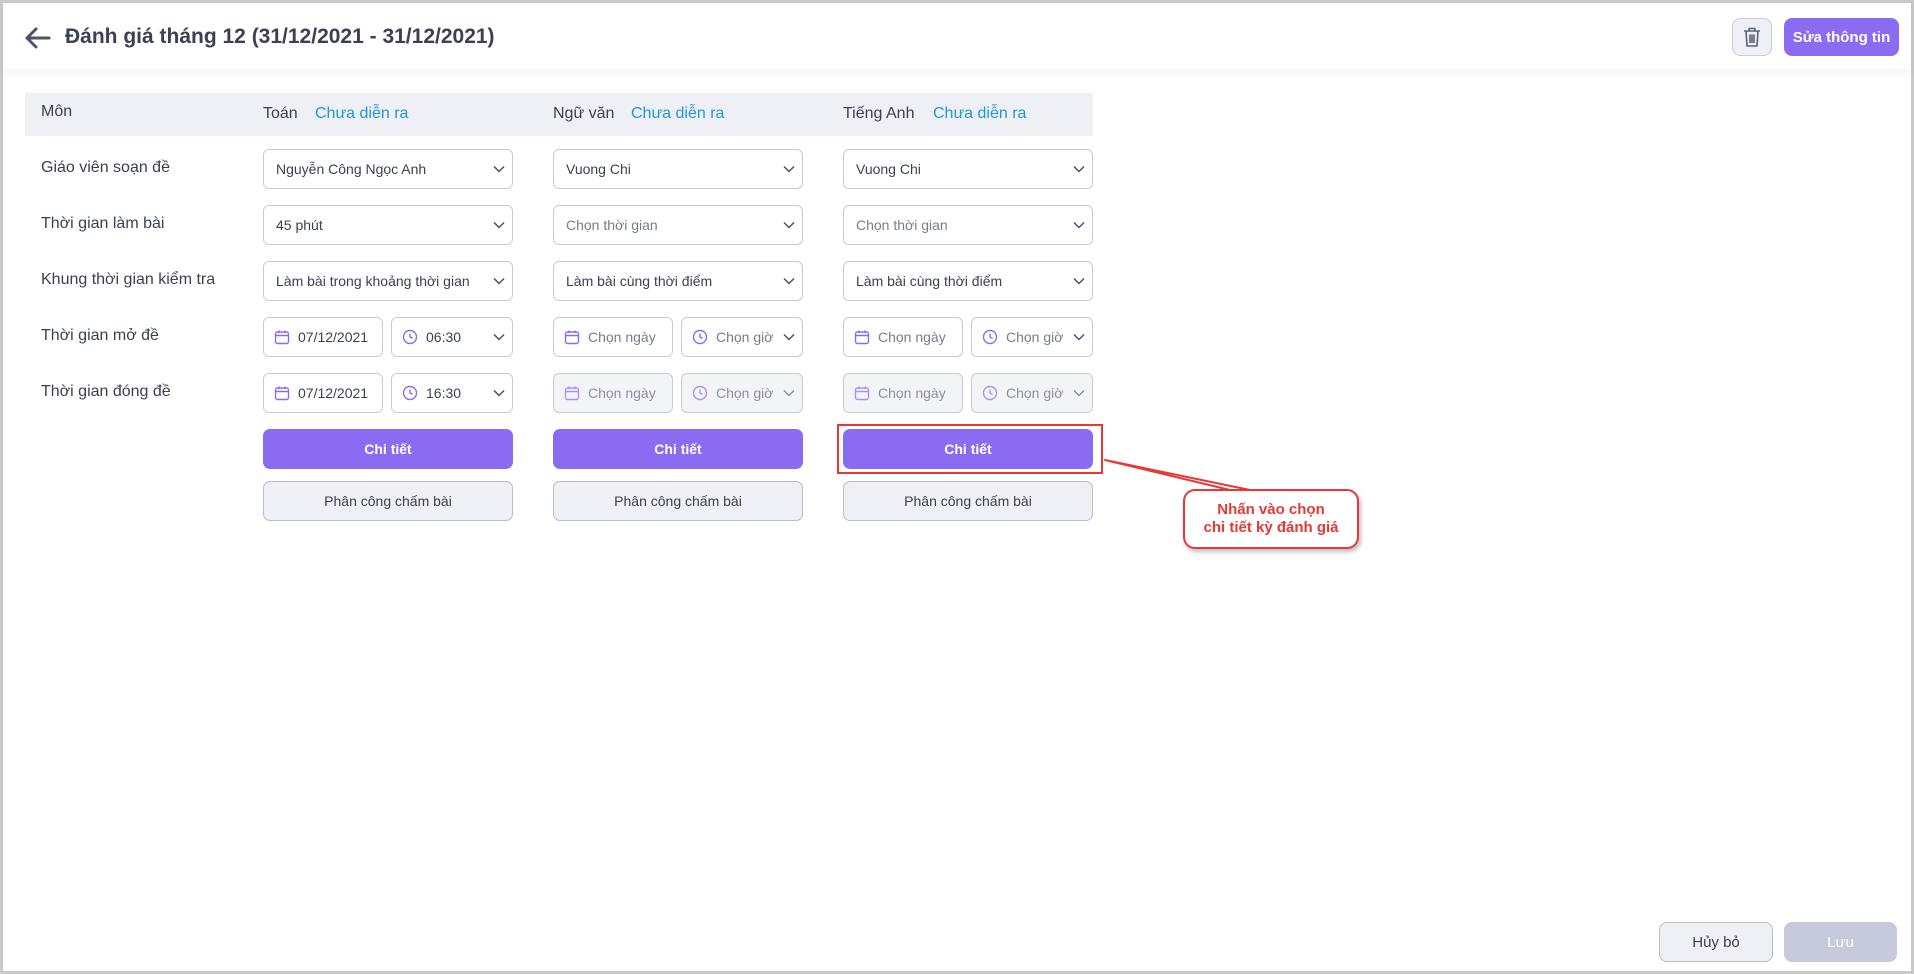 The image size is (1914, 974). Describe the element at coordinates (1271, 527) in the screenshot. I see `annotation-line-2: chi tiết kỳ đánh giá` at that location.